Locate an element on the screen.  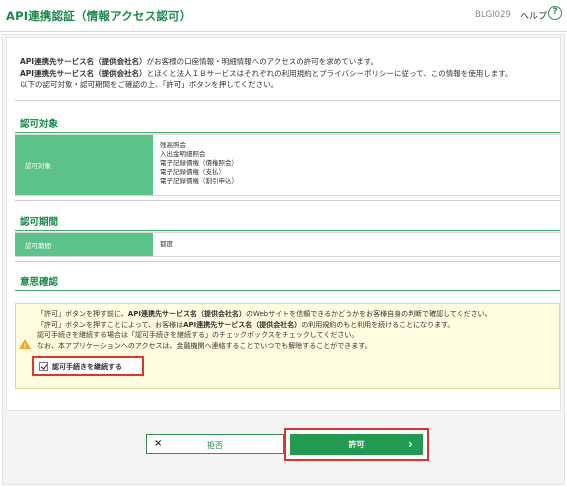
scope-item: 電子記録債権（割引申込） is located at coordinates (199, 181).